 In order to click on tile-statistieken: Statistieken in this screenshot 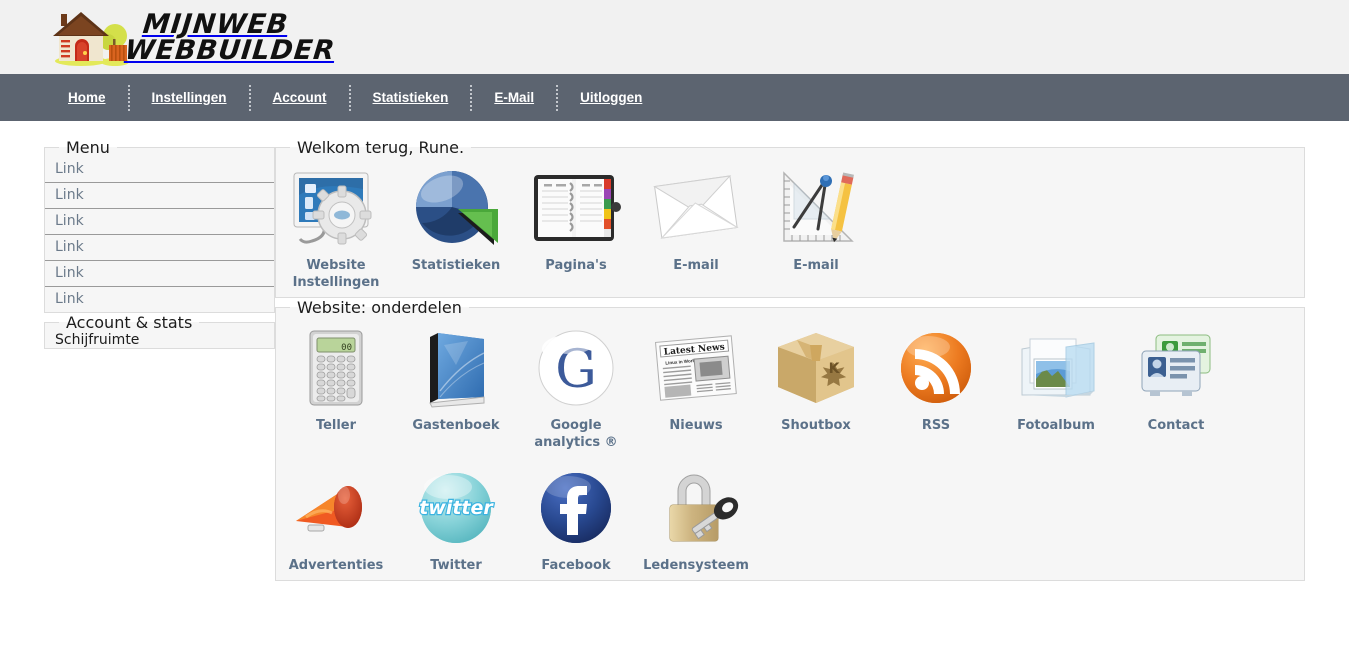, I will do `click(456, 227)`.